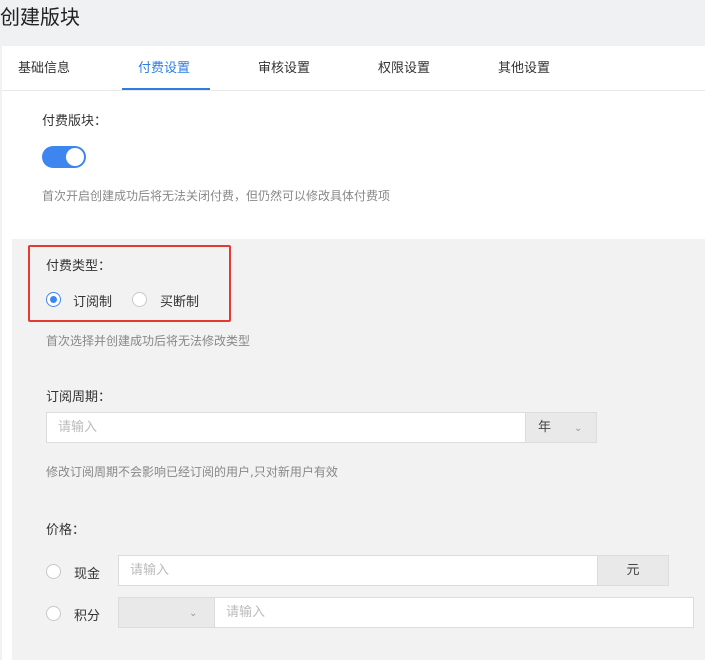 This screenshot has width=705, height=660. I want to click on points-type-select: ⌄, so click(166, 612).